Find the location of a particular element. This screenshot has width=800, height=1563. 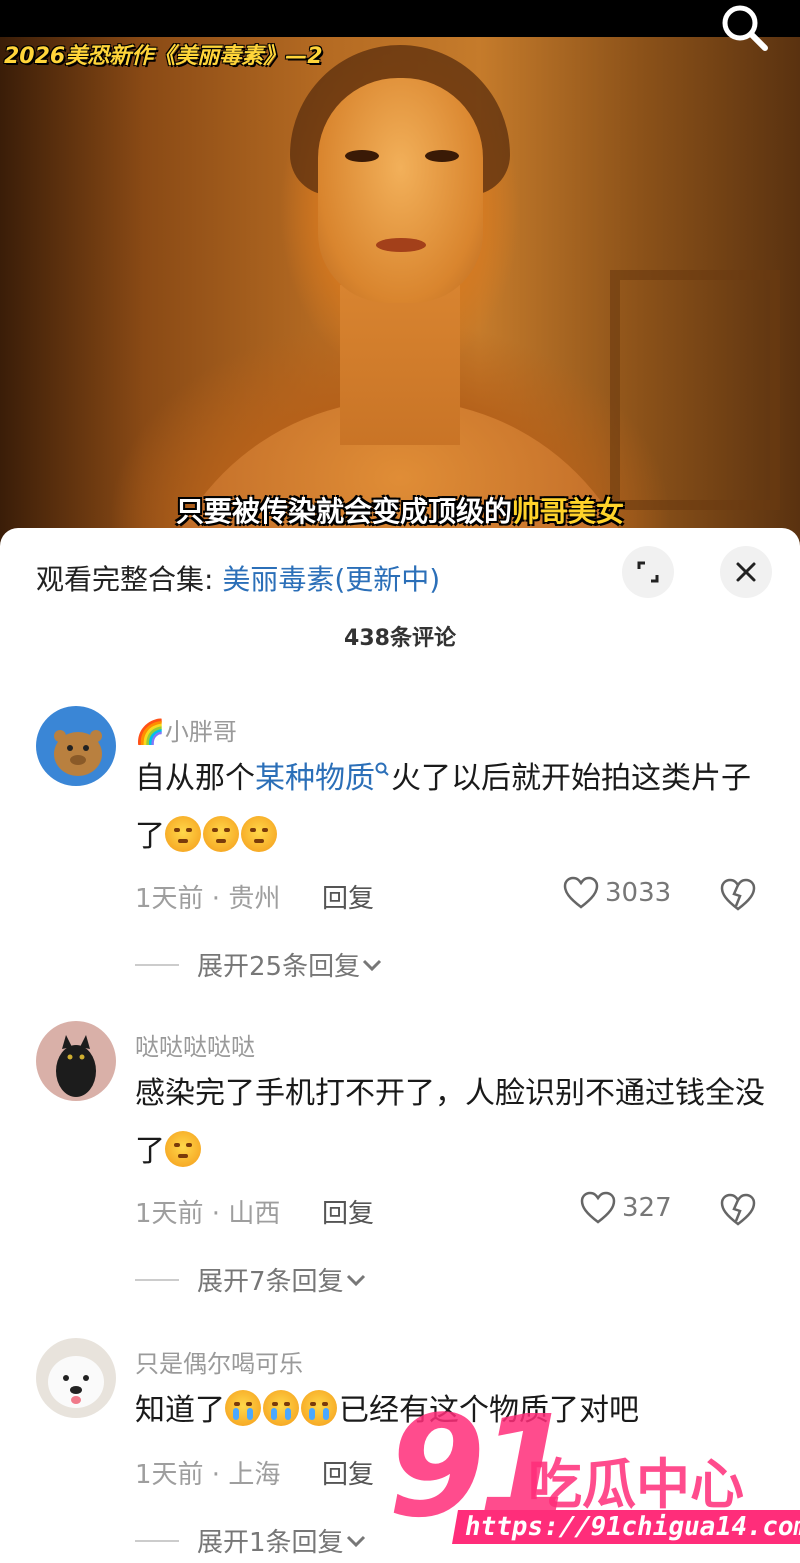

like-button: 327 is located at coordinates (626, 1208).